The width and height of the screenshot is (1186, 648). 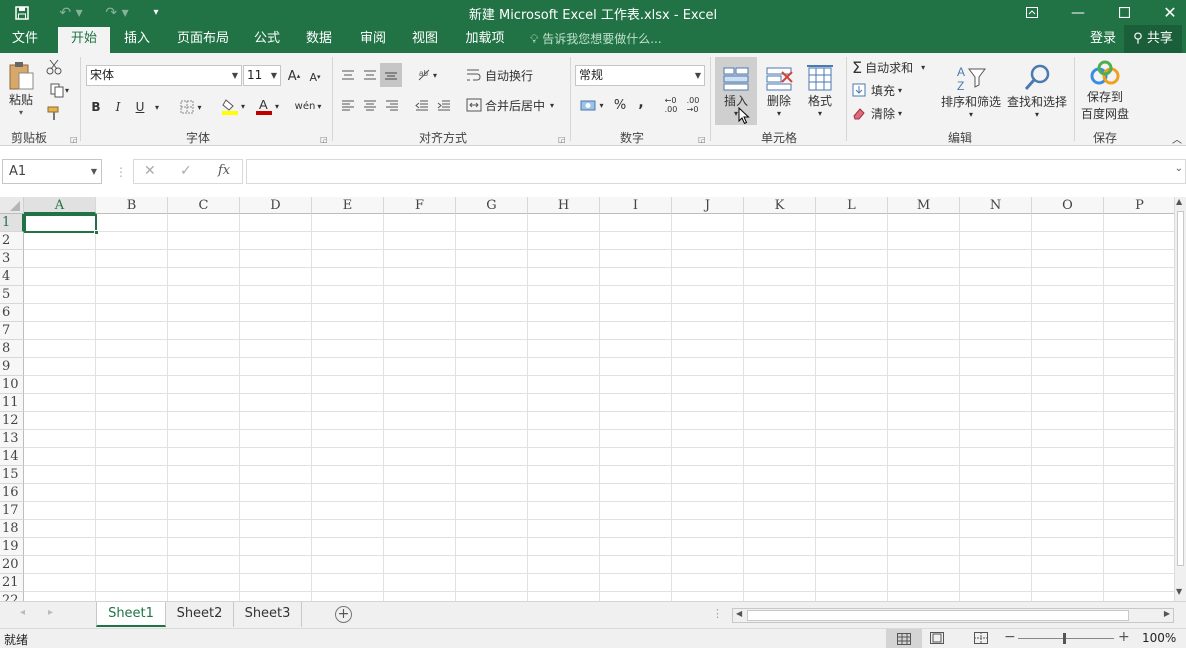 What do you see at coordinates (22, 612) in the screenshot?
I see `prev-sheet-icon: ◂` at bounding box center [22, 612].